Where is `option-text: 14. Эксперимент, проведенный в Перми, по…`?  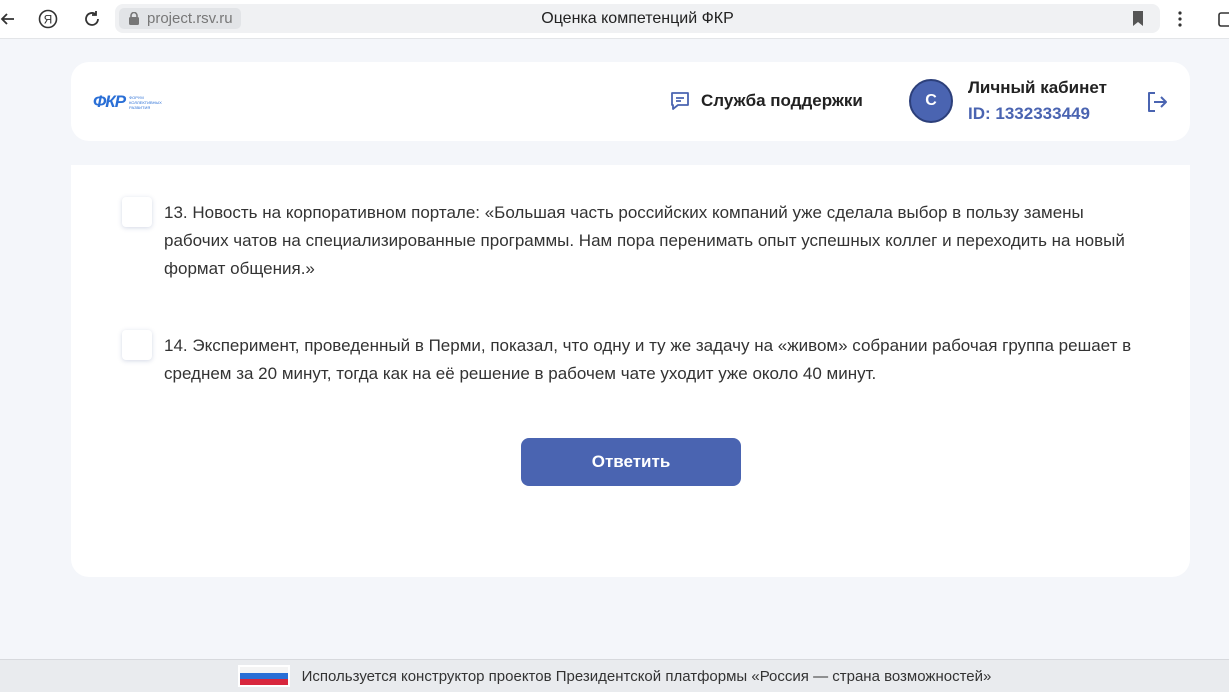 option-text: 14. Эксперимент, проведенный в Перми, по… is located at coordinates (648, 359).